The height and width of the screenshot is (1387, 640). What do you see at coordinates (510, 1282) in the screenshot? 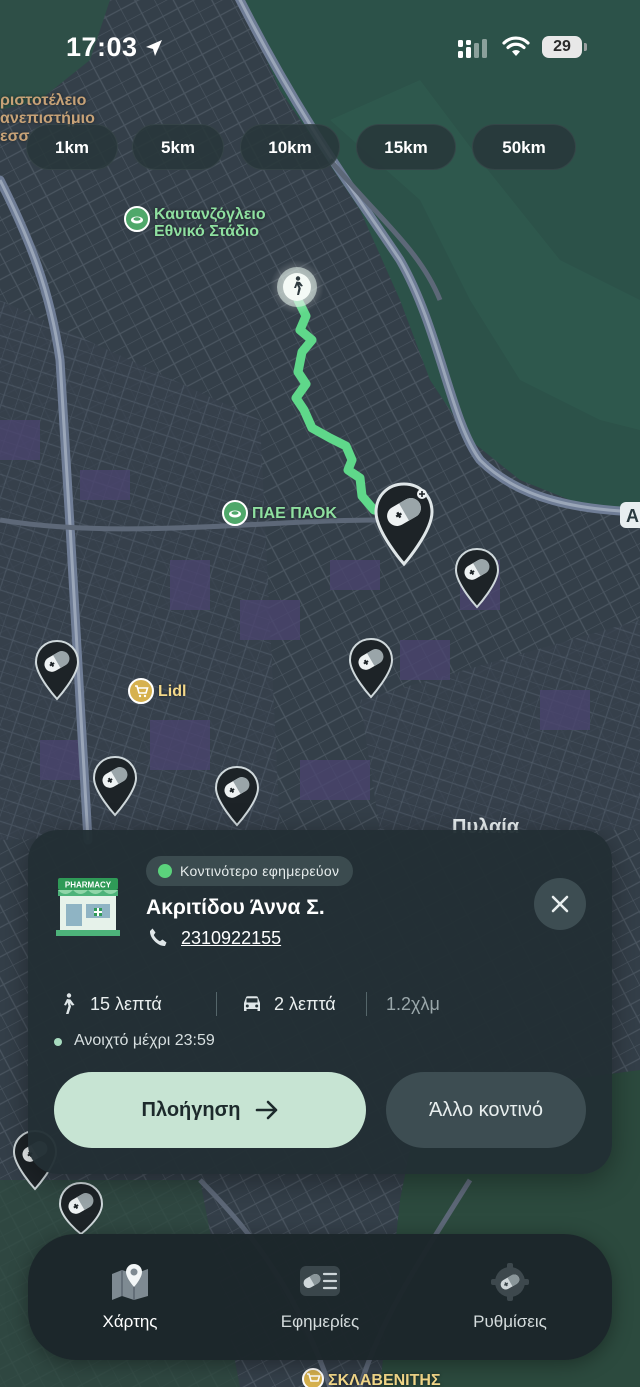
I see `settings-gear-icon` at bounding box center [510, 1282].